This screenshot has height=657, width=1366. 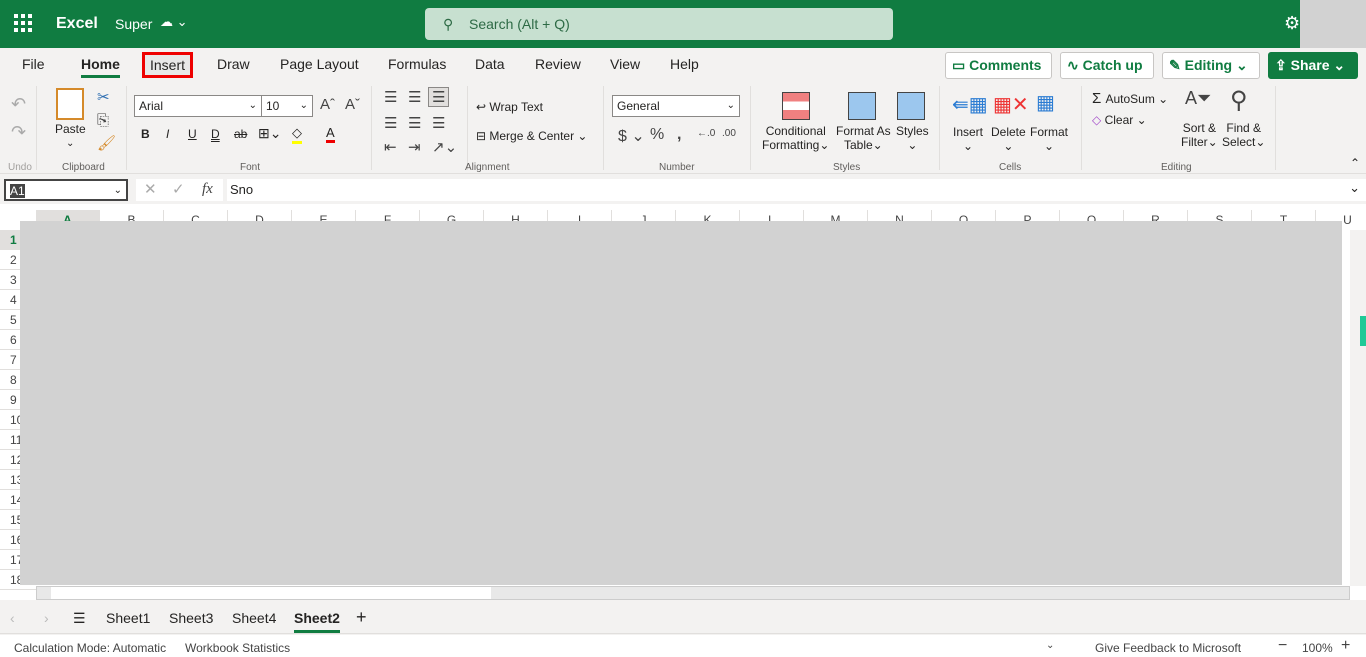 What do you see at coordinates (1345, 646) in the screenshot?
I see `zoom-in-icon: +` at bounding box center [1345, 646].